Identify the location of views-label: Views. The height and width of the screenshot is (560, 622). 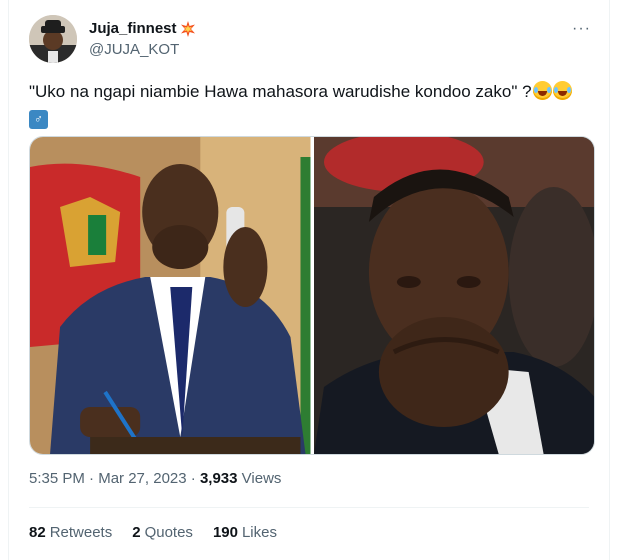
(261, 478).